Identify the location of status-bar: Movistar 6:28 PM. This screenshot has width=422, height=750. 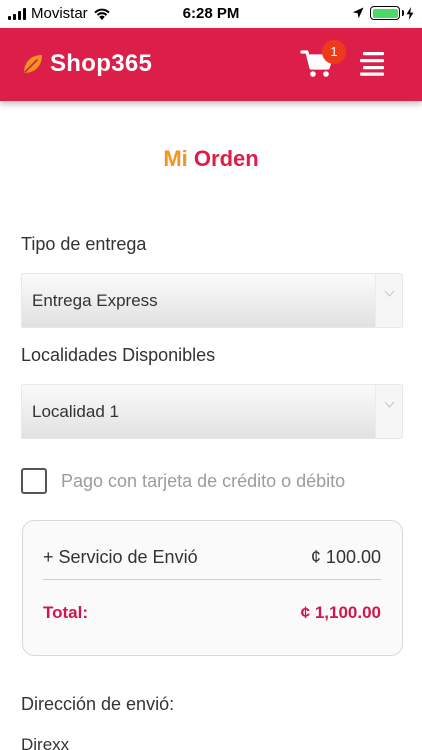
(211, 14).